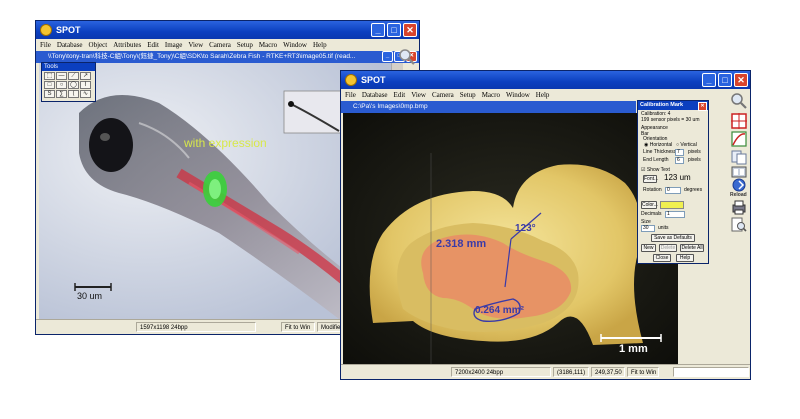  What do you see at coordinates (245, 45) in the screenshot?
I see `menu-setup: Setup` at bounding box center [245, 45].